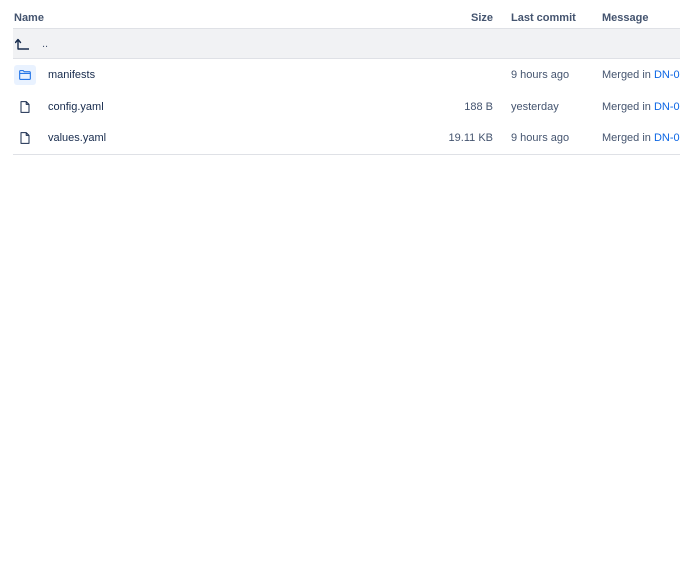  I want to click on file-name-link: values.yaml, so click(77, 138).